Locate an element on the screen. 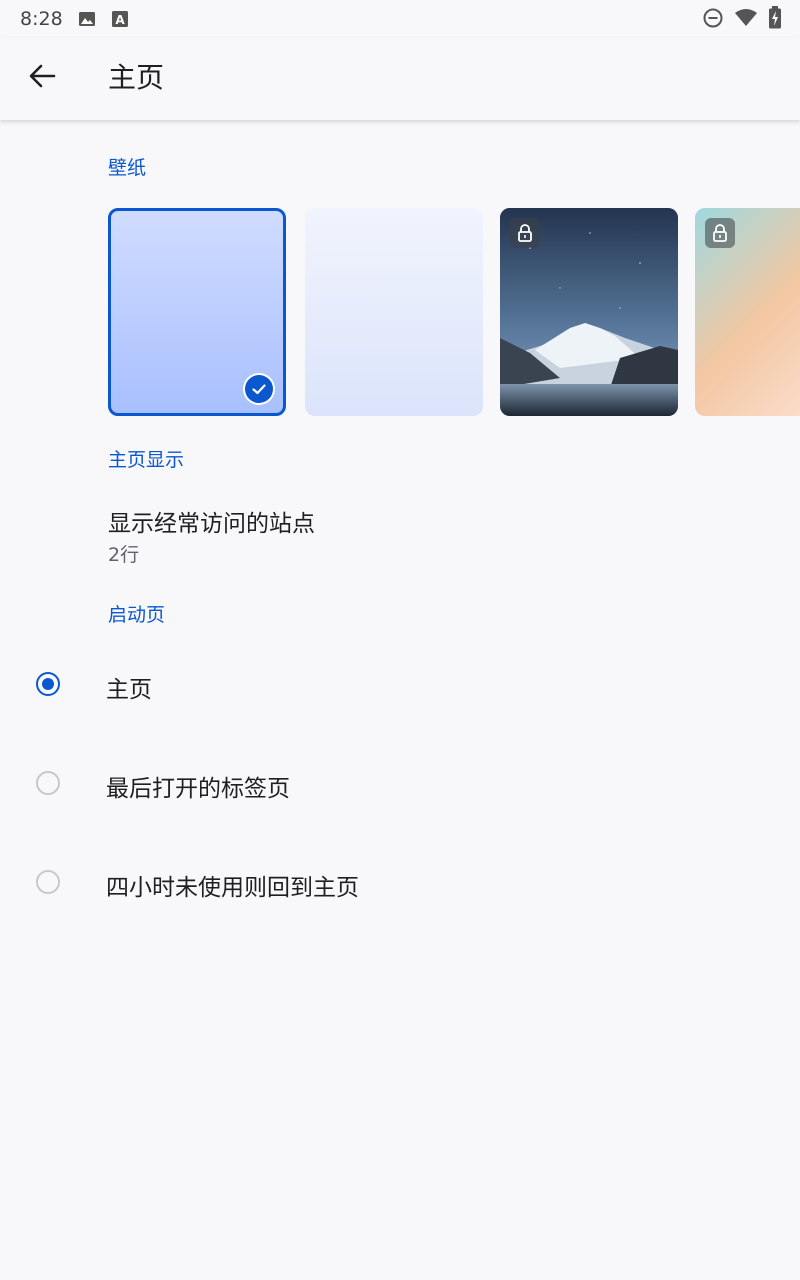  radio-button-checked is located at coordinates (48, 684).